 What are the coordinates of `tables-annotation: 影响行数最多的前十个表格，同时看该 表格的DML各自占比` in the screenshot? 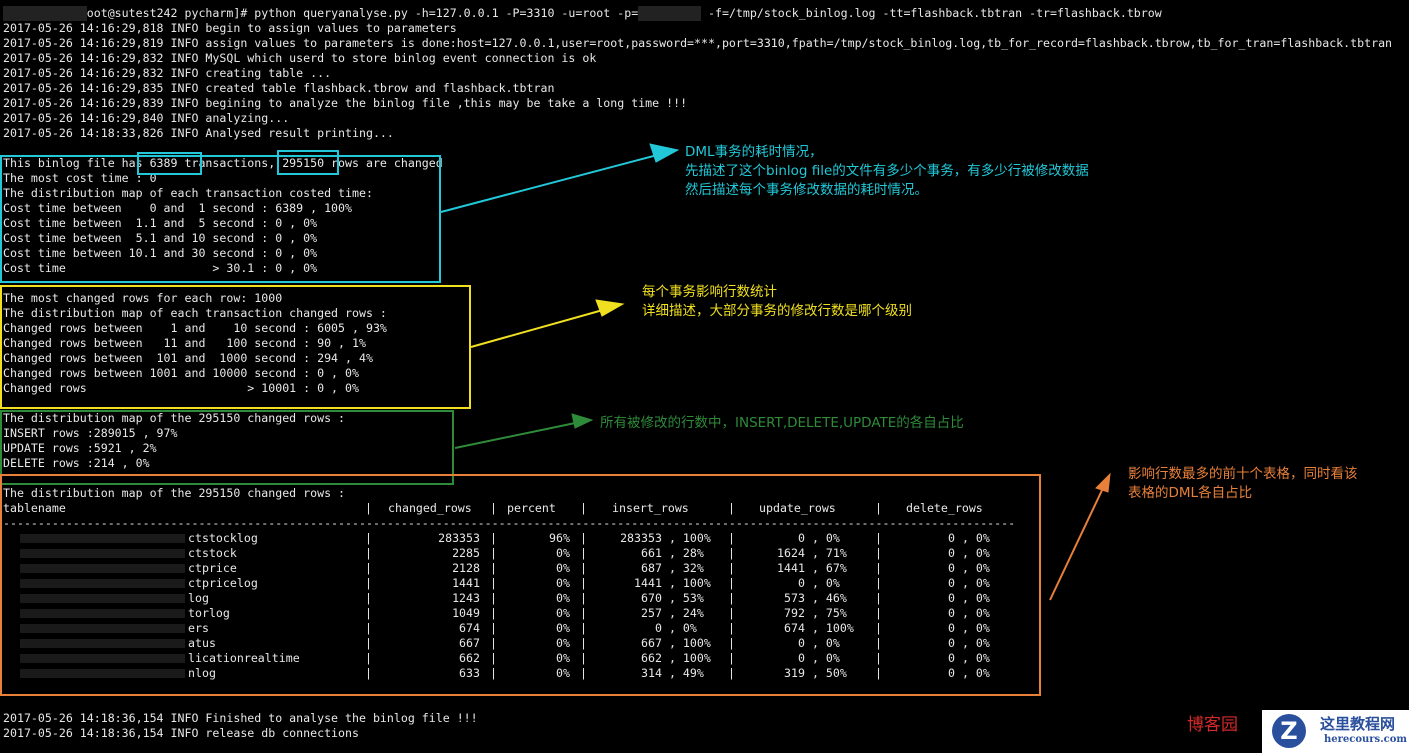 It's located at (1243, 483).